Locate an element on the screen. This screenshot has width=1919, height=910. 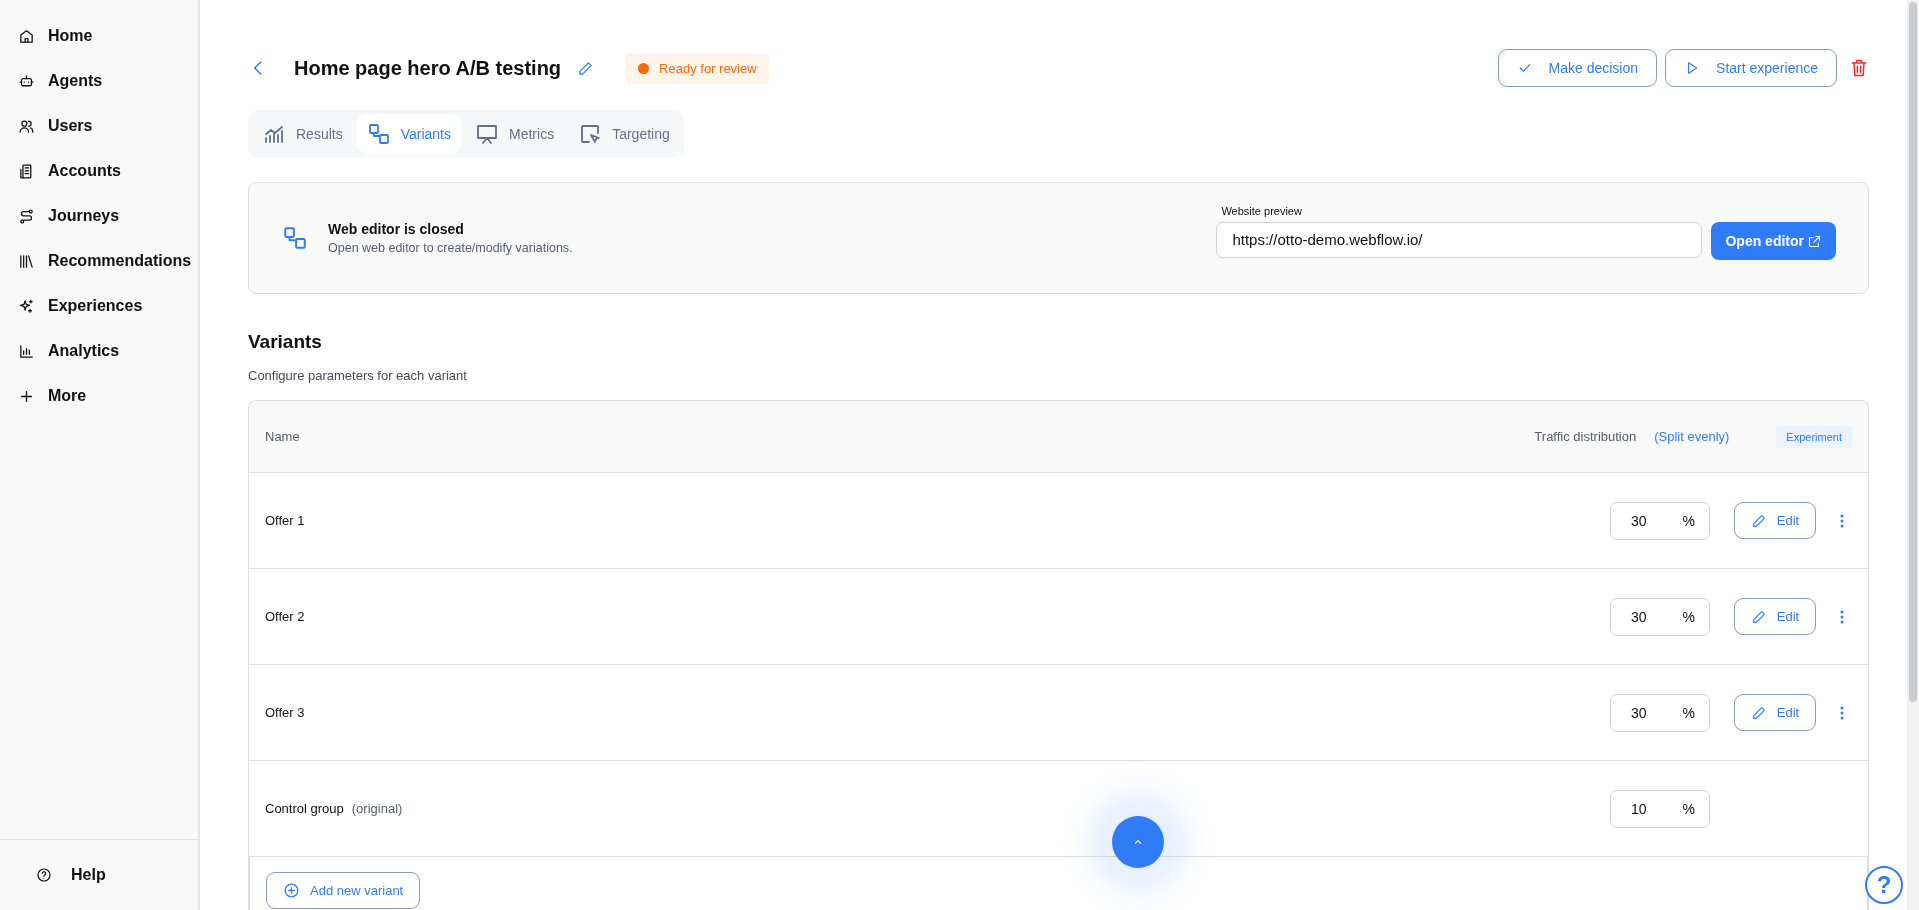
tab: Targeting is located at coordinates (624, 134).